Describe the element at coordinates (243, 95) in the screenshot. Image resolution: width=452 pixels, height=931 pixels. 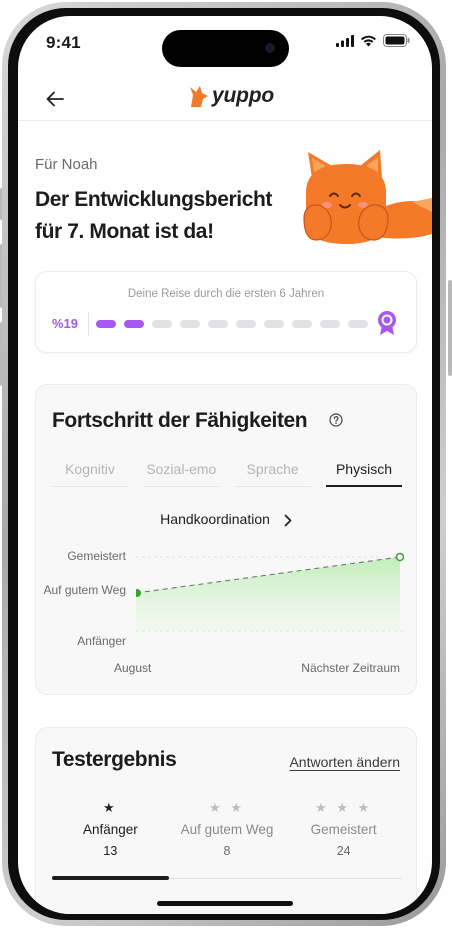
I see `brand-name: yuppo` at that location.